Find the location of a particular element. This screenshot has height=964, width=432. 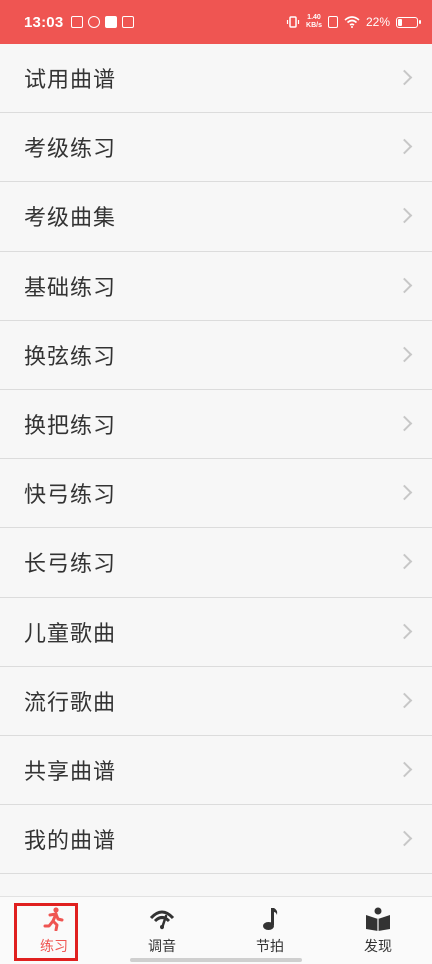

status-time: 13:03 is located at coordinates (44, 22).